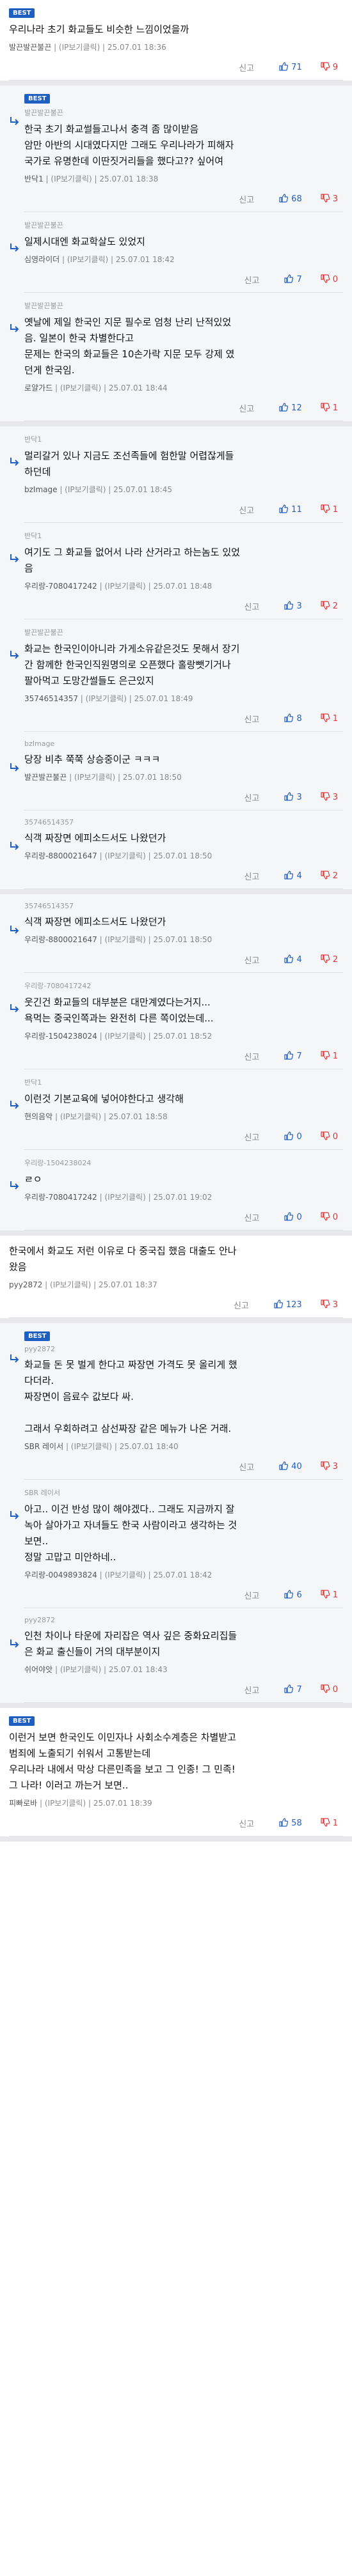 The image size is (352, 2576). Describe the element at coordinates (290, 1467) in the screenshot. I see `upvote-button: 40` at that location.